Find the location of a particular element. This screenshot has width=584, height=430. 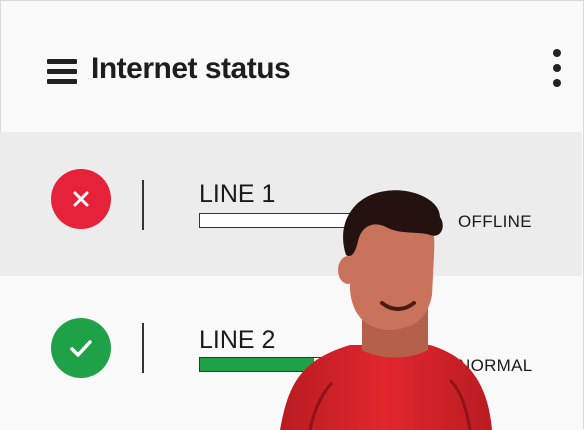

normal-check-icon is located at coordinates (81, 348).